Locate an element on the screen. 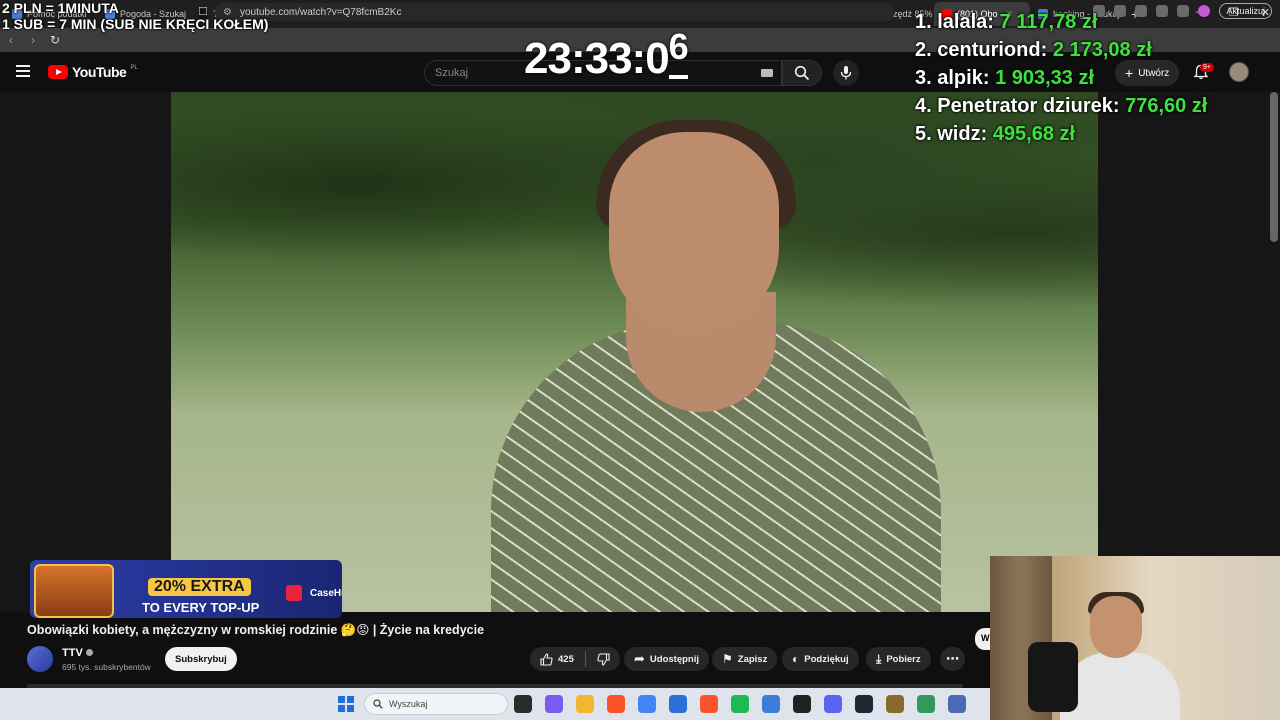  menu-icon is located at coordinates (23, 71).